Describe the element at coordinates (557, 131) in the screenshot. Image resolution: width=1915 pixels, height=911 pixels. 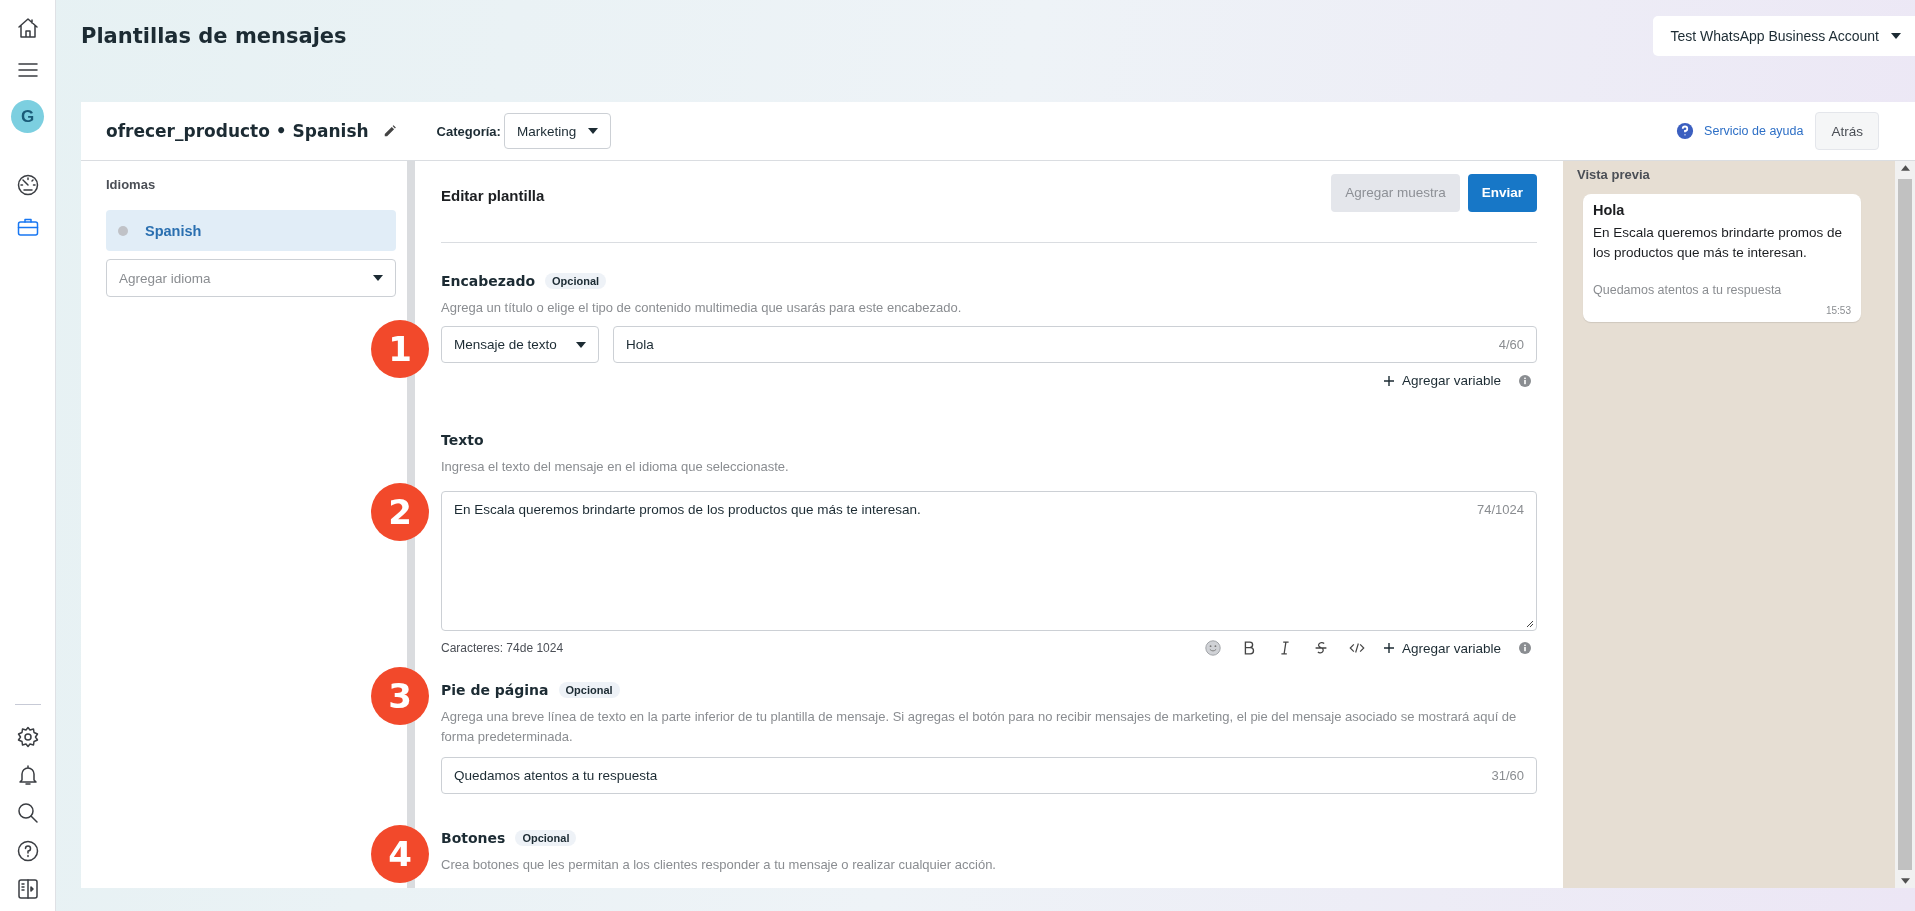
I see `category-dropdown: Marketing` at that location.